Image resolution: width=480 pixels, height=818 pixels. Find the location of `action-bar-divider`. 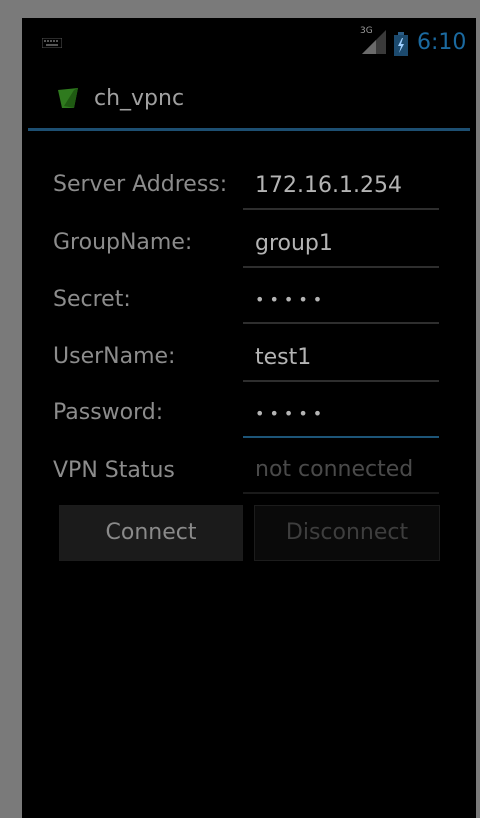

action-bar-divider is located at coordinates (249, 129).